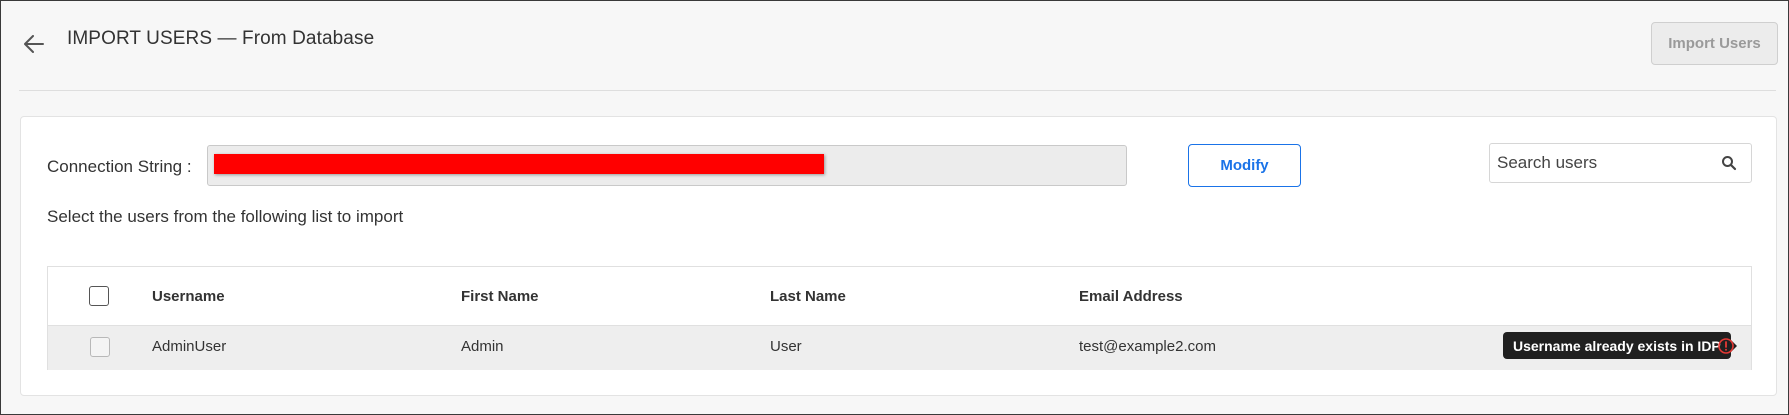 This screenshot has width=1789, height=415. What do you see at coordinates (119, 166) in the screenshot?
I see `connection-string-label: Connection String :` at bounding box center [119, 166].